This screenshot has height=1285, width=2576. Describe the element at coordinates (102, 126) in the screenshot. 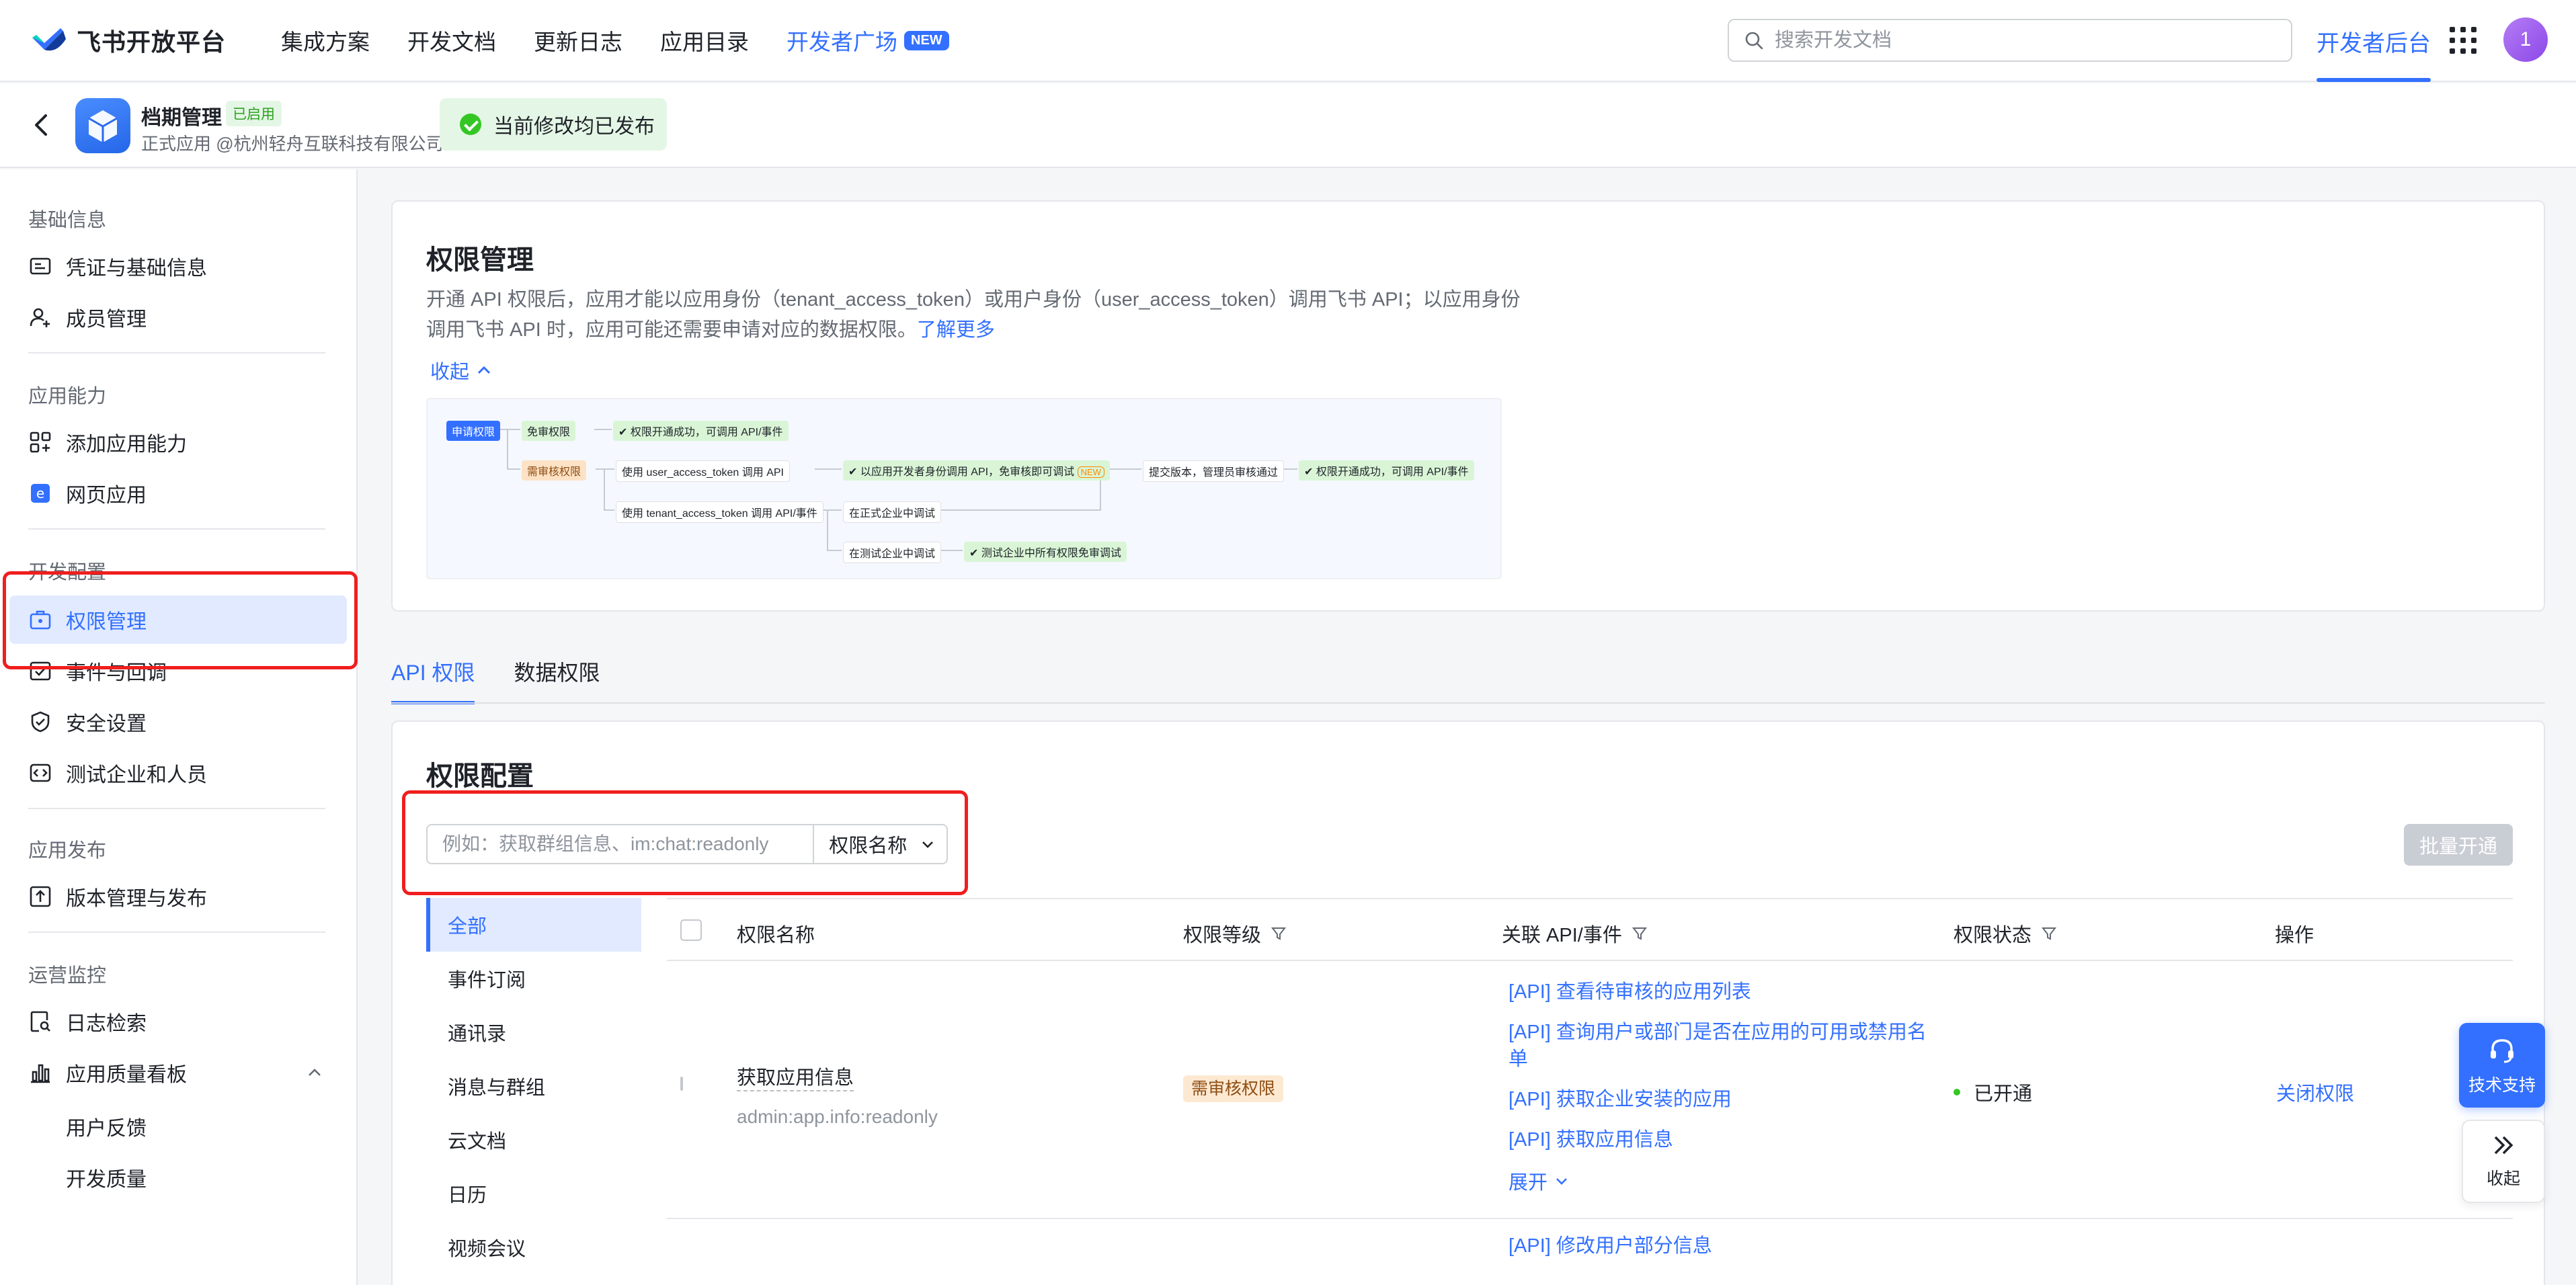

I see `app-cube-icon` at that location.